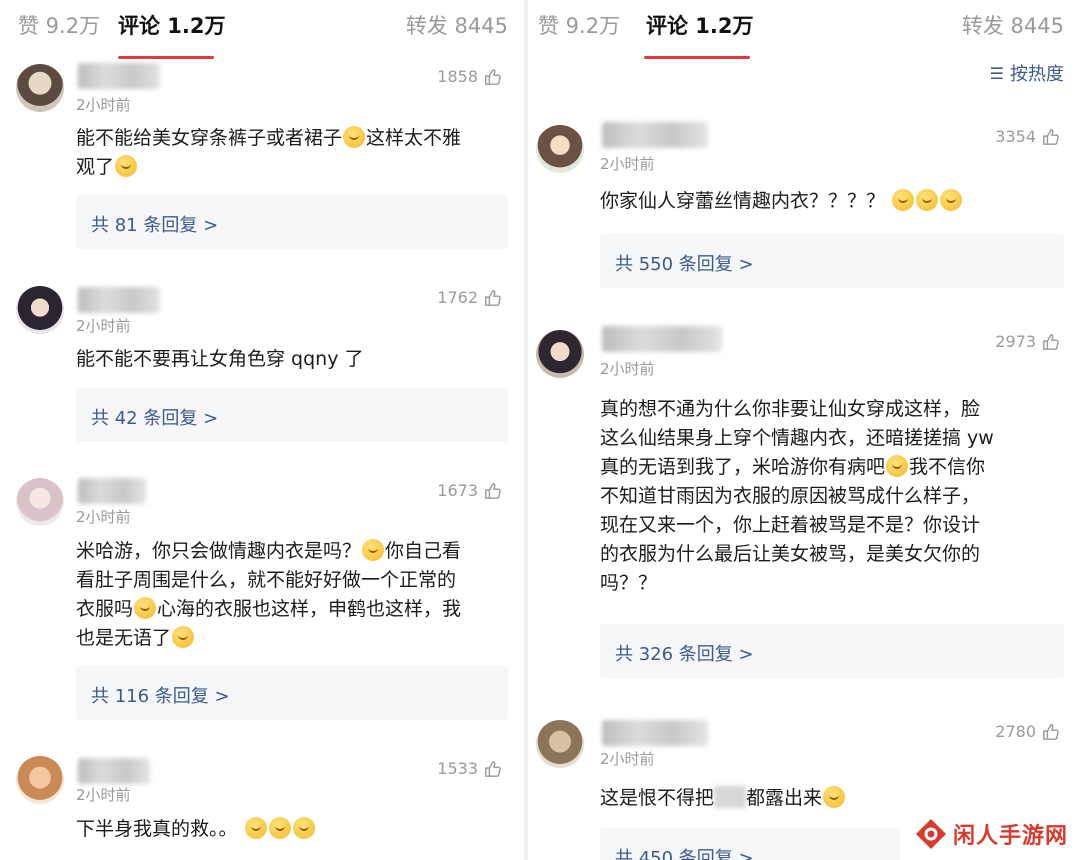 Image resolution: width=1080 pixels, height=860 pixels. Describe the element at coordinates (292, 222) in the screenshot. I see `view-replies-button: 共 81 条回复 >` at that location.